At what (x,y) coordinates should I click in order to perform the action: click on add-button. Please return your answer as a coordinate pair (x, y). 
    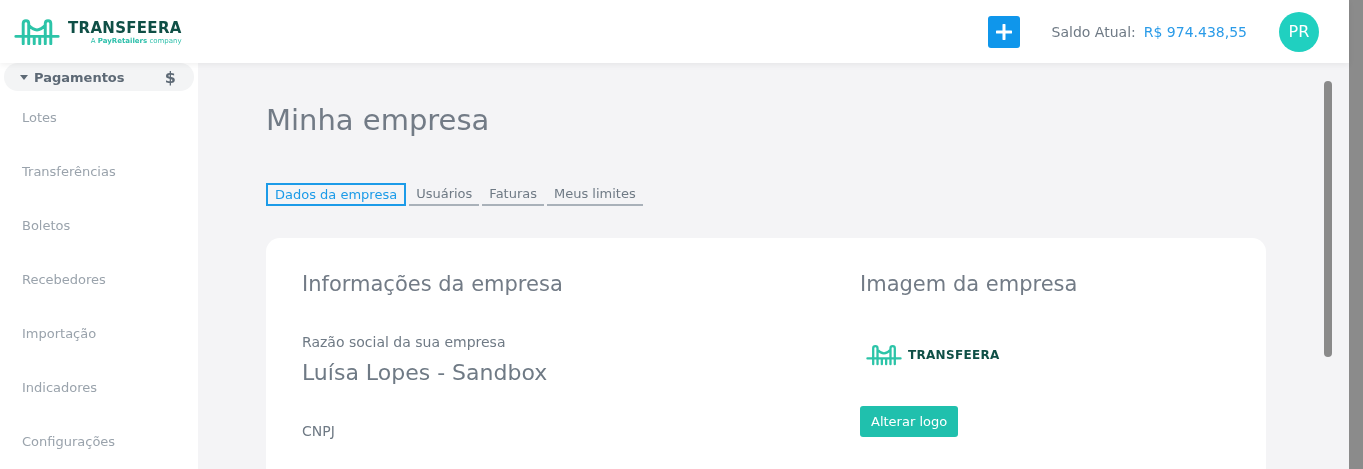
    Looking at the image, I should click on (1003, 31).